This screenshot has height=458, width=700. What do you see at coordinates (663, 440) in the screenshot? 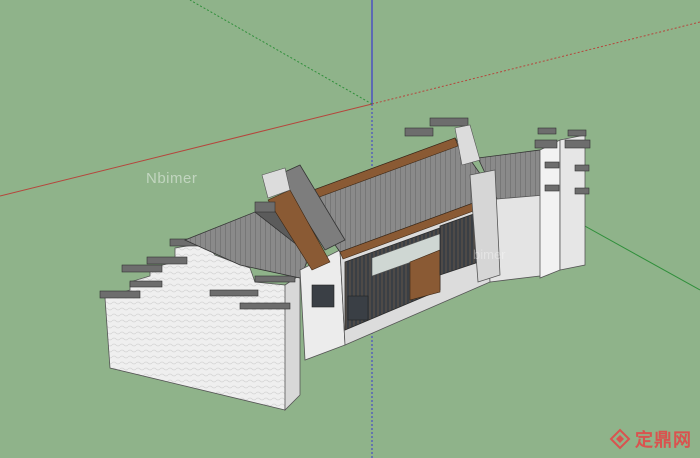
I see `brand-name: 定鼎网` at bounding box center [663, 440].